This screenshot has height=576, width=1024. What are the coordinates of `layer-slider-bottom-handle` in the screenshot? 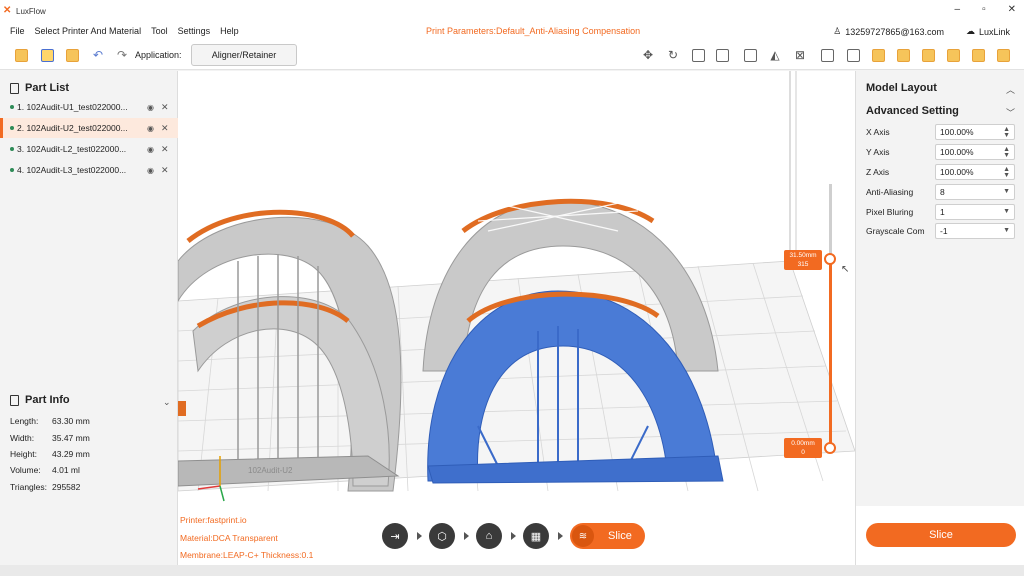 It's located at (830, 448).